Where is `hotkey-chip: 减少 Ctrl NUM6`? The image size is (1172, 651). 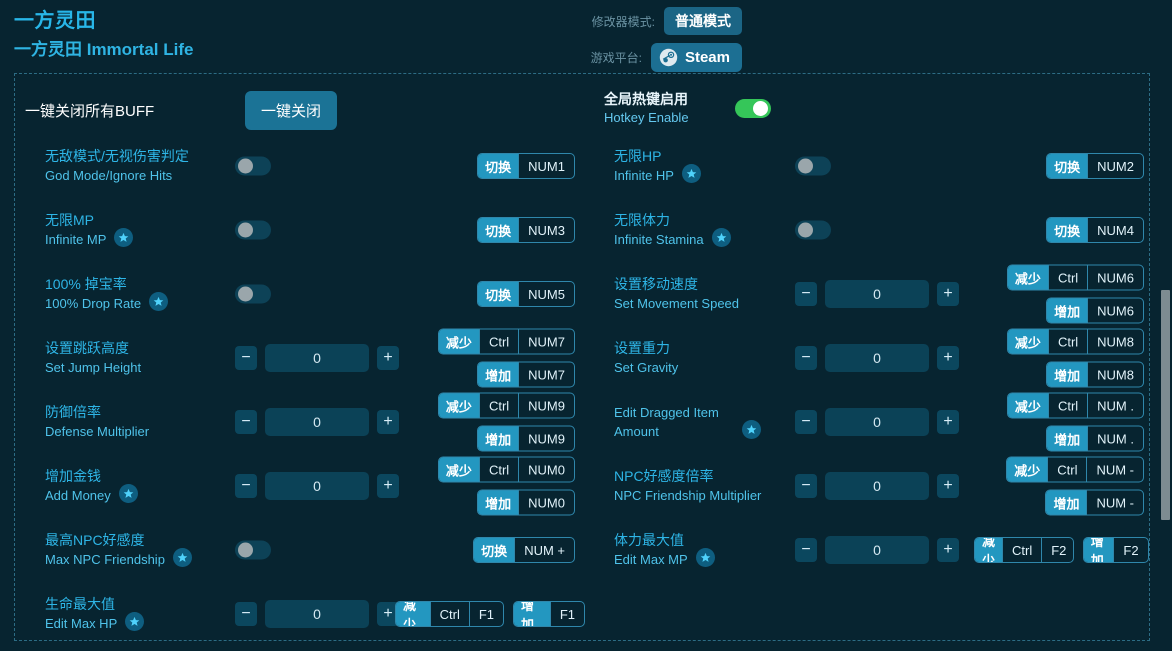
hotkey-chip: 减少 Ctrl NUM6 is located at coordinates (1075, 277).